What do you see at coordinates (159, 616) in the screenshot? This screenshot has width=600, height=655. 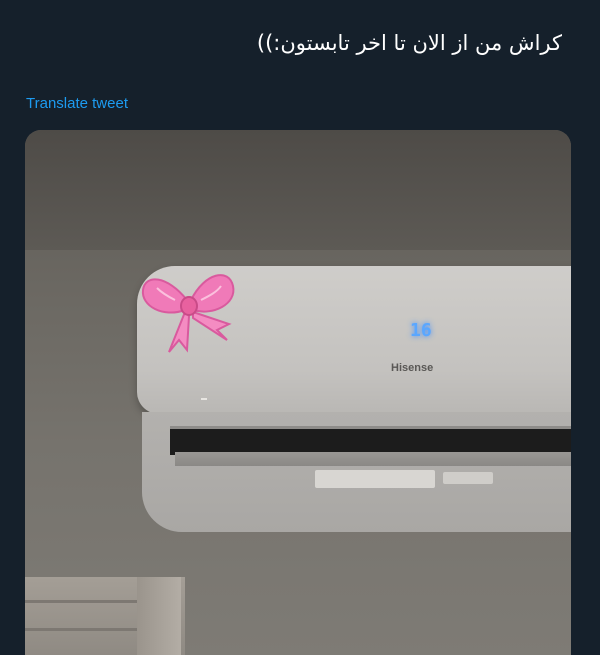 I see `shelf-post` at bounding box center [159, 616].